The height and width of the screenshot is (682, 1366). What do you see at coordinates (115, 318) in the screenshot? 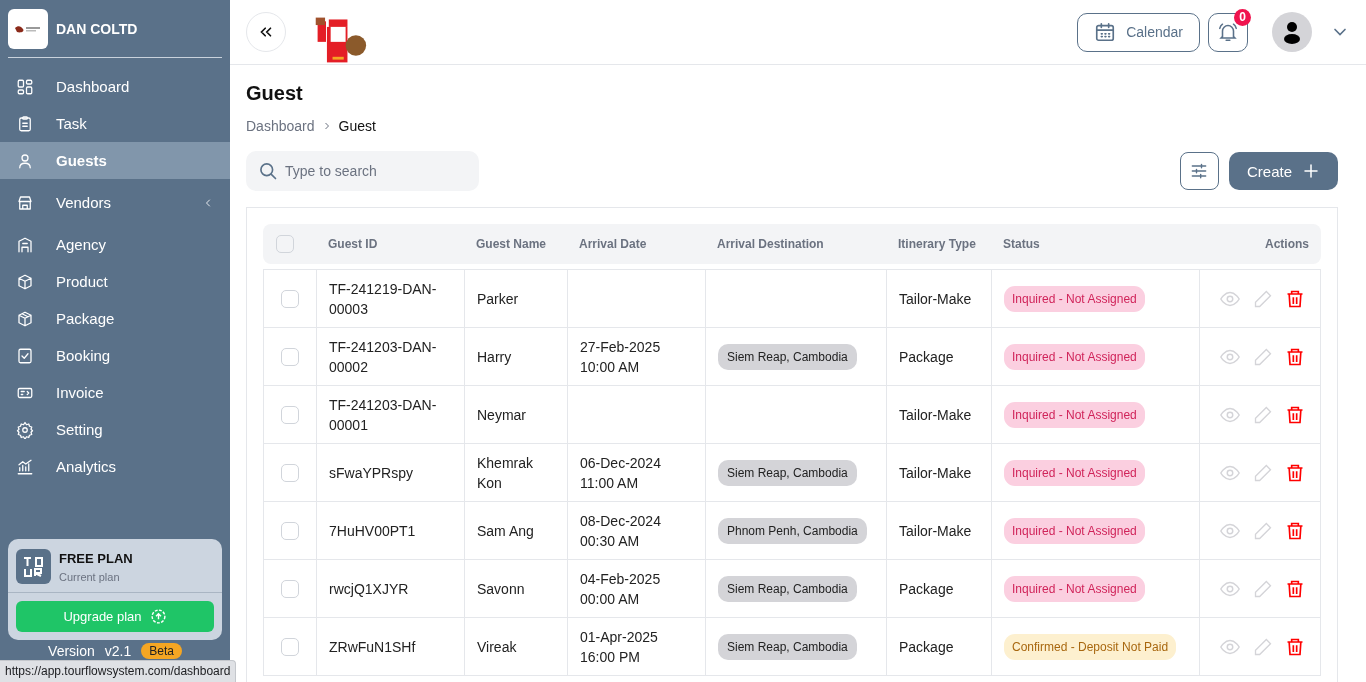
I see `sidebar-item: Package` at bounding box center [115, 318].